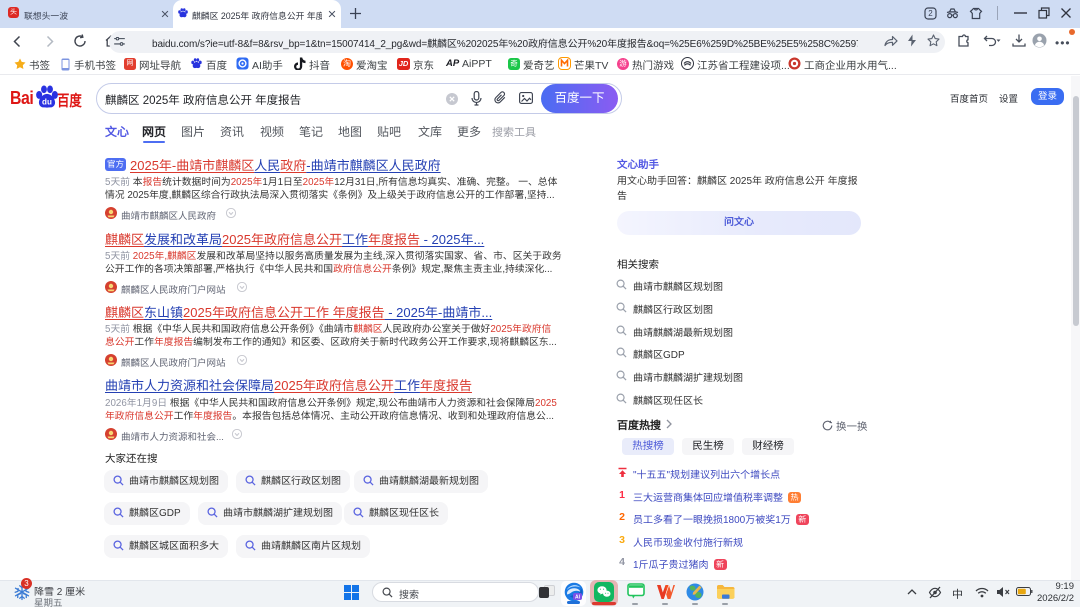  I want to click on svg-text: du, so click(47, 102).